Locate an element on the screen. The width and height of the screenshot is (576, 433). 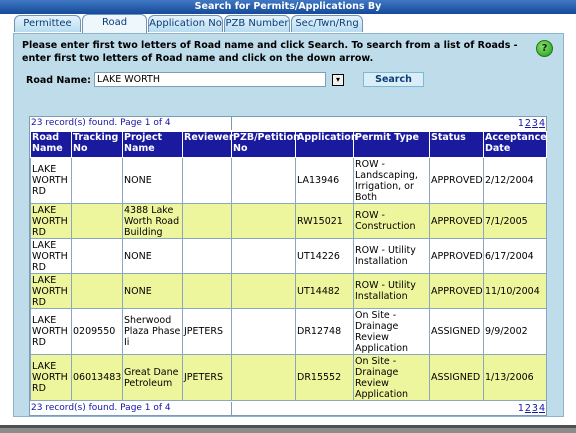
cell-acceptance-date: 9/9/2002 is located at coordinates (515, 331).